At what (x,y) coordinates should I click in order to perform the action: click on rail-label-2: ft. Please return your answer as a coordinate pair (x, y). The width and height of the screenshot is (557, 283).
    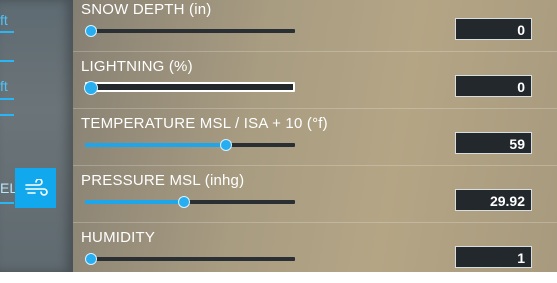
    Looking at the image, I should click on (4, 86).